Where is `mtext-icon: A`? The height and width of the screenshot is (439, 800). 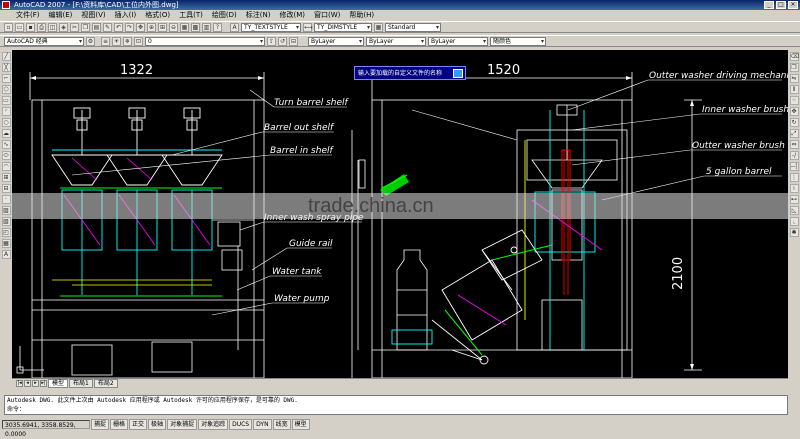 mtext-icon: A is located at coordinates (6, 254).